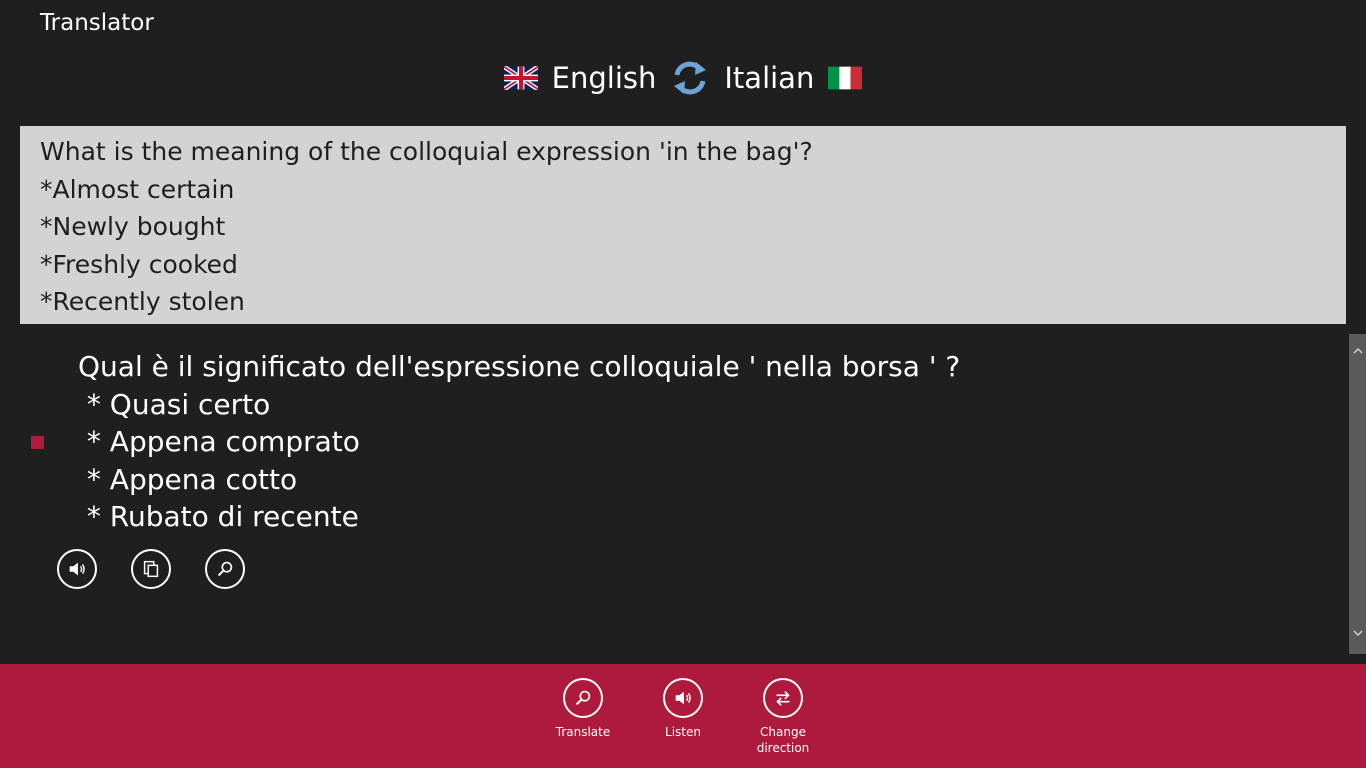 Image resolution: width=1366 pixels, height=768 pixels. I want to click on listen-button-label: Listen, so click(683, 732).